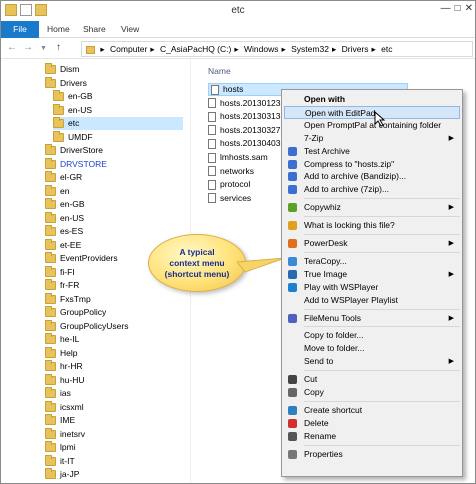 Image resolution: width=476 pixels, height=484 pixels. Describe the element at coordinates (76, 164) in the screenshot. I see `tree-item: DRVSTORE` at that location.